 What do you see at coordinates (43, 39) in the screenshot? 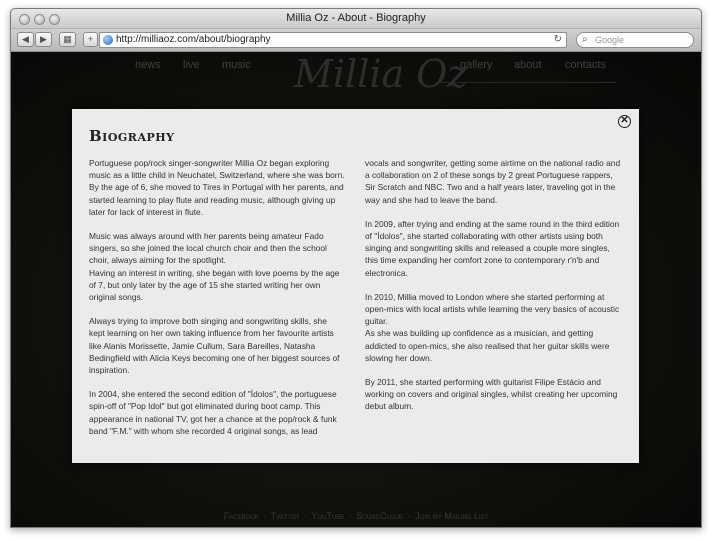
I see `forward-button: ▶` at bounding box center [43, 39].